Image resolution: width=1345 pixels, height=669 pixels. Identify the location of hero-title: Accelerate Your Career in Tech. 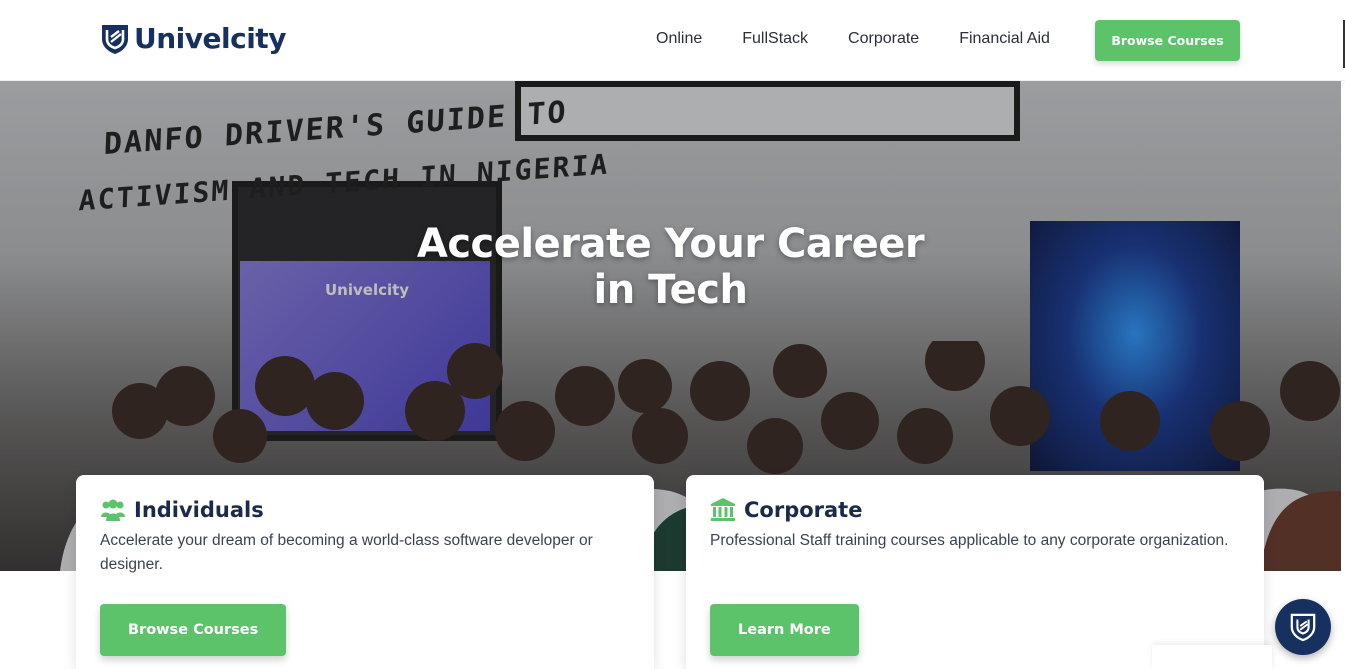
(670, 267).